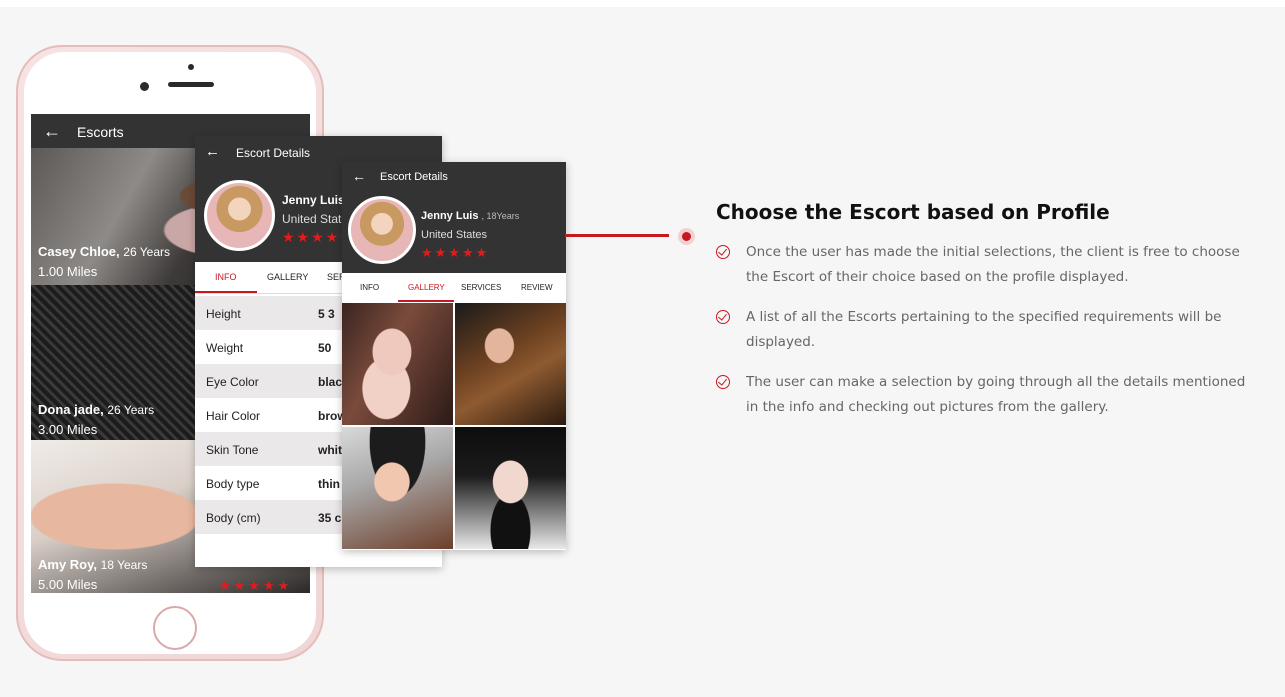 This screenshot has width=1285, height=697. What do you see at coordinates (481, 287) in the screenshot?
I see `tab-services: SERVICES` at bounding box center [481, 287].